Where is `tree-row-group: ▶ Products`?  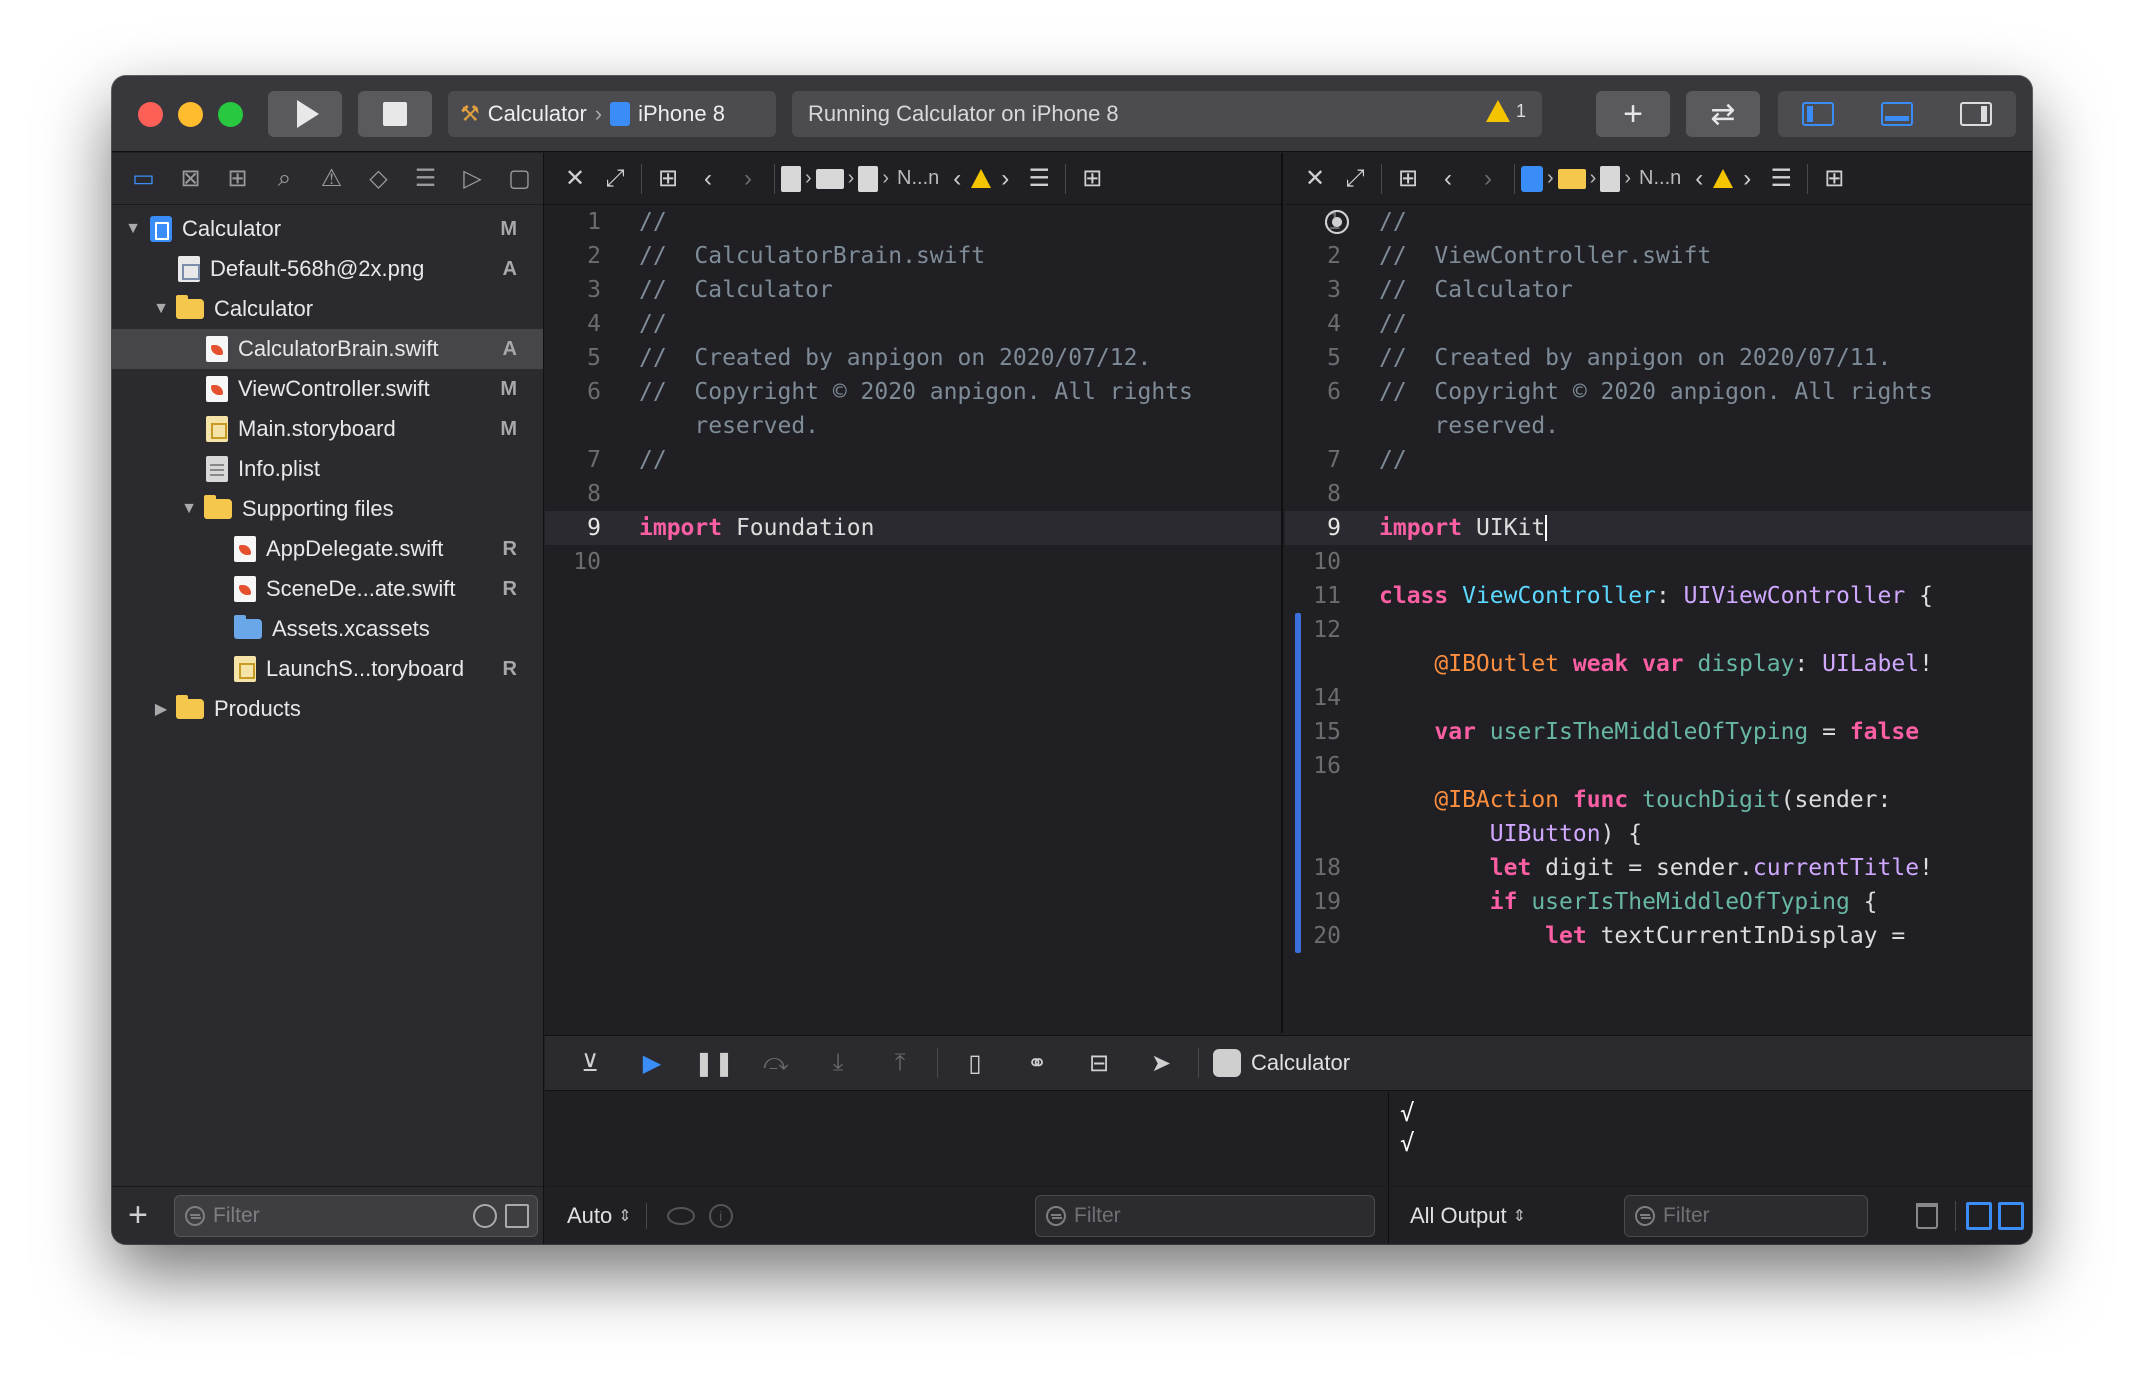
tree-row-group: ▶ Products is located at coordinates (327, 709).